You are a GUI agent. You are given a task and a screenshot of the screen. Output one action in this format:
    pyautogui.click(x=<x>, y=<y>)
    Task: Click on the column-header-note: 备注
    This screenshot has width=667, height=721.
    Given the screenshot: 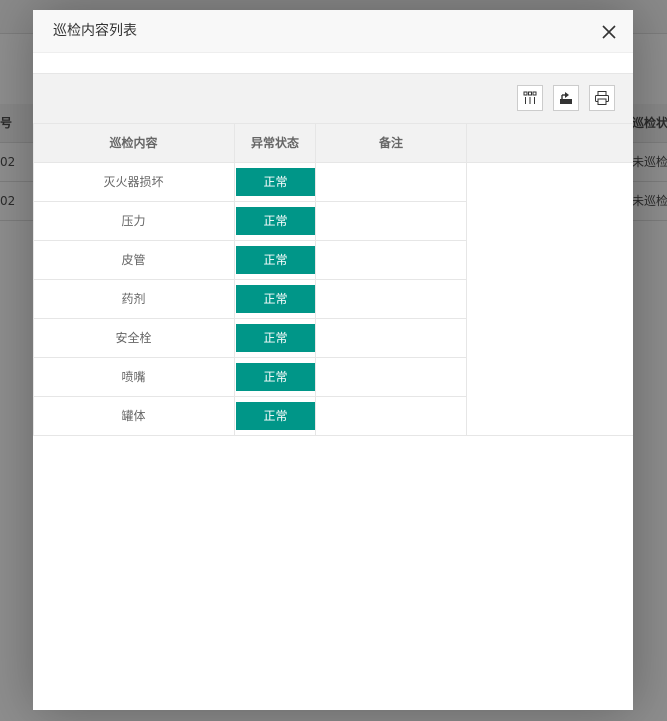 What is the action you would take?
    pyautogui.click(x=391, y=143)
    